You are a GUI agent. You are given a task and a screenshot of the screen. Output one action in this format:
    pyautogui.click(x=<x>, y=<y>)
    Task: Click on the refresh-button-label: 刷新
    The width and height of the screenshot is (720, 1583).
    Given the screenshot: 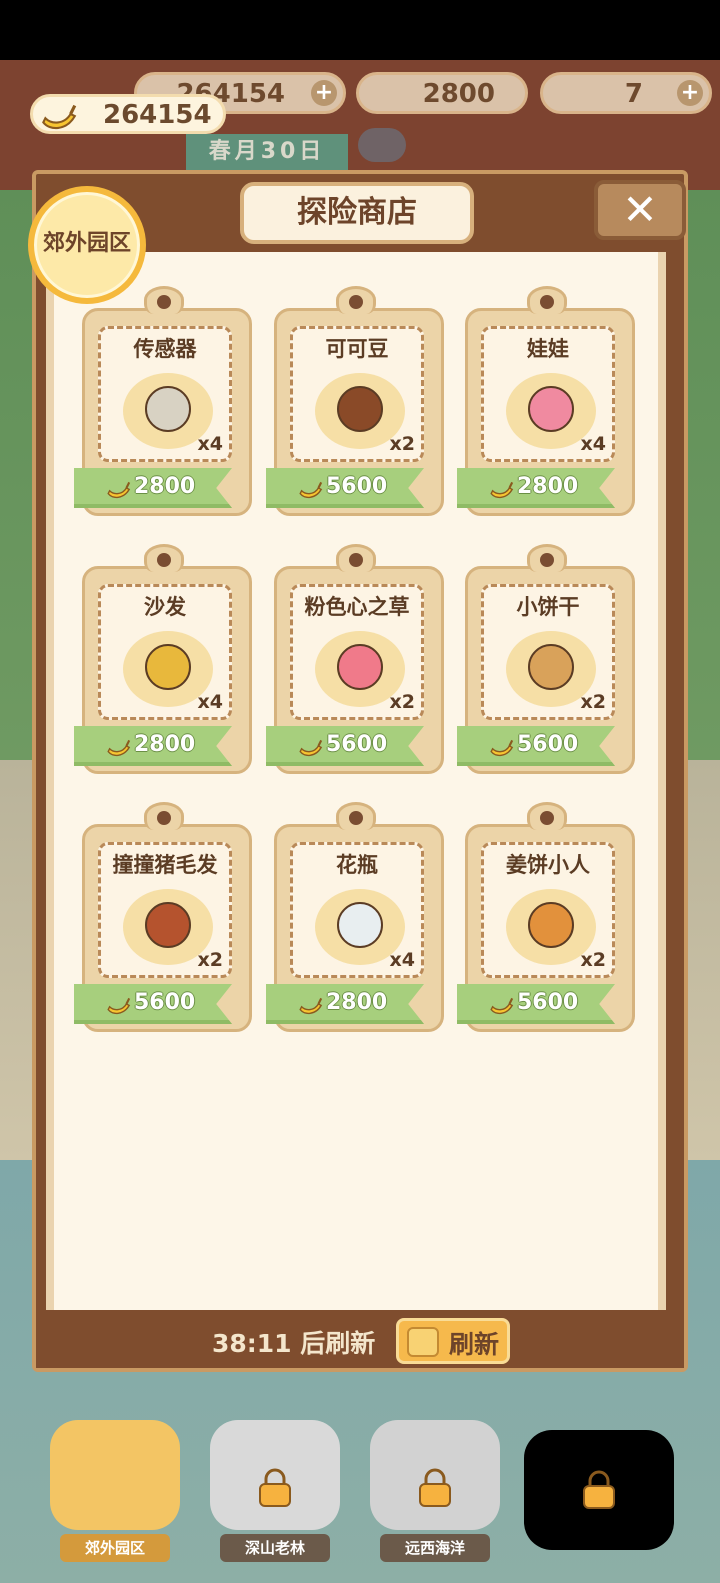 What is the action you would take?
    pyautogui.click(x=474, y=1344)
    